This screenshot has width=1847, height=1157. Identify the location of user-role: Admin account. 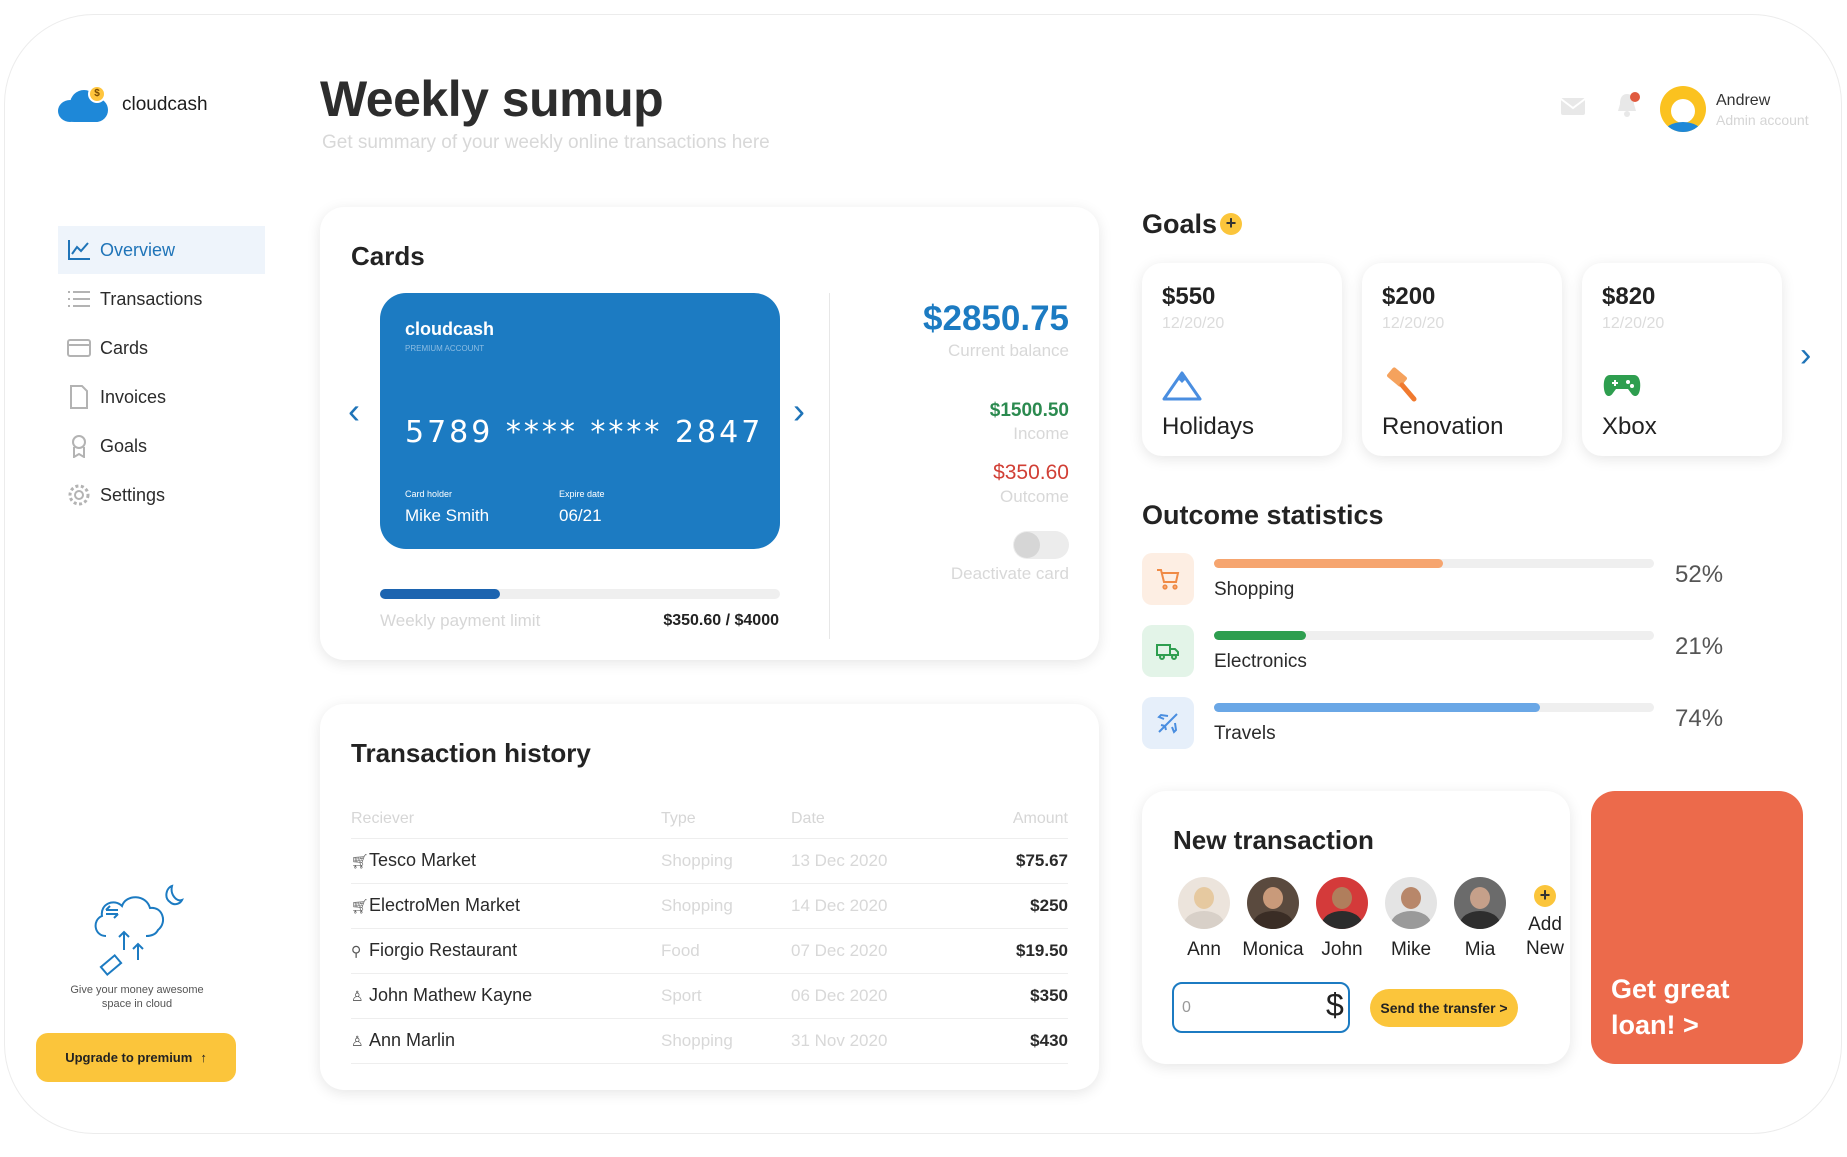
(1762, 120).